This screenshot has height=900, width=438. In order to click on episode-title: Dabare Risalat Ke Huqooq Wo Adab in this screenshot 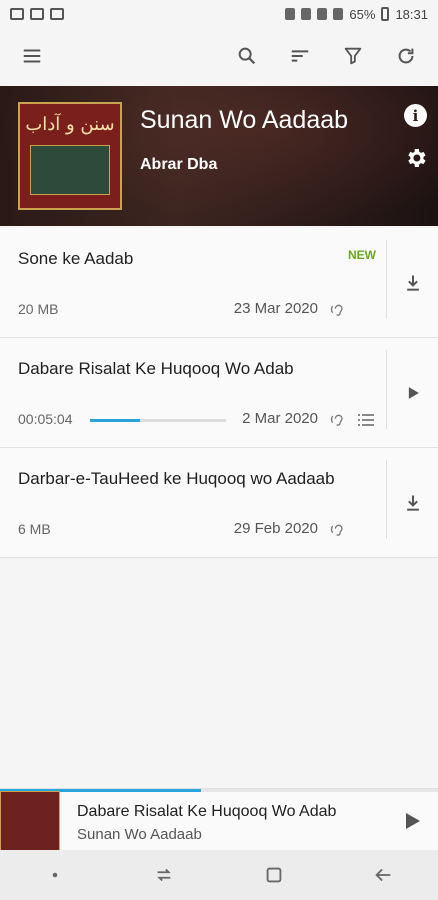, I will do `click(156, 368)`.